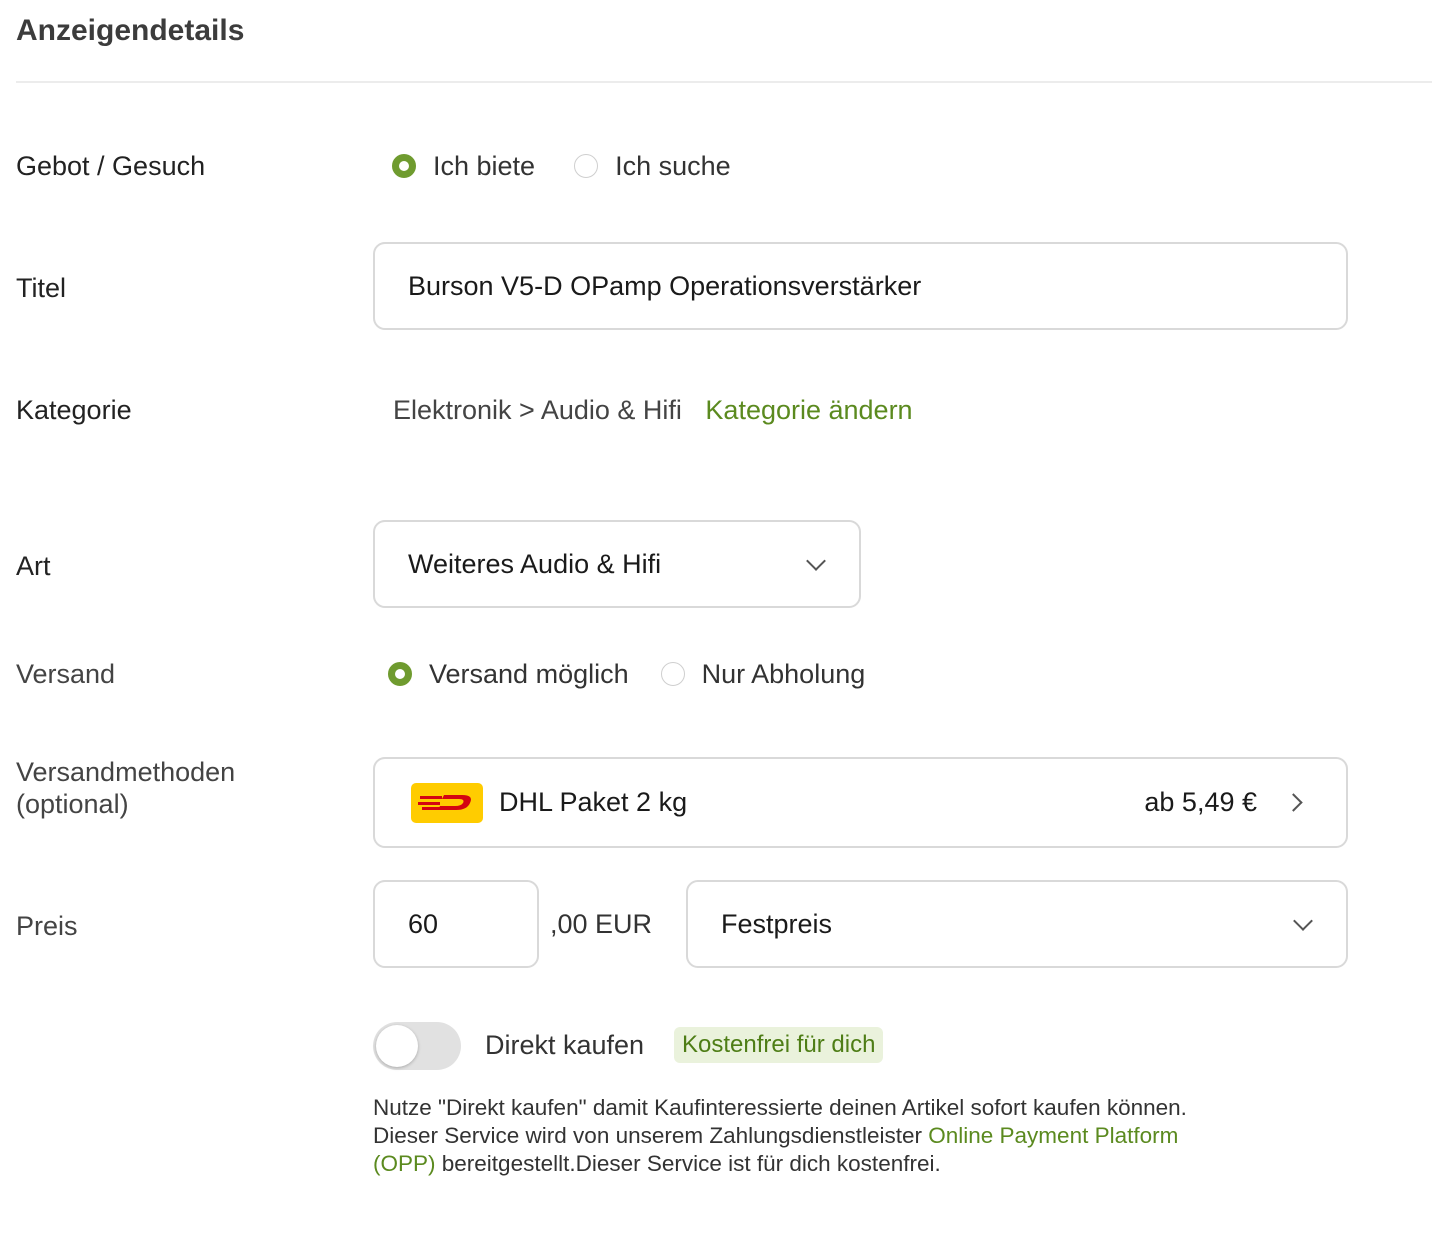 The image size is (1432, 1236). What do you see at coordinates (404, 166) in the screenshot?
I see `offer-radio-ich-biete` at bounding box center [404, 166].